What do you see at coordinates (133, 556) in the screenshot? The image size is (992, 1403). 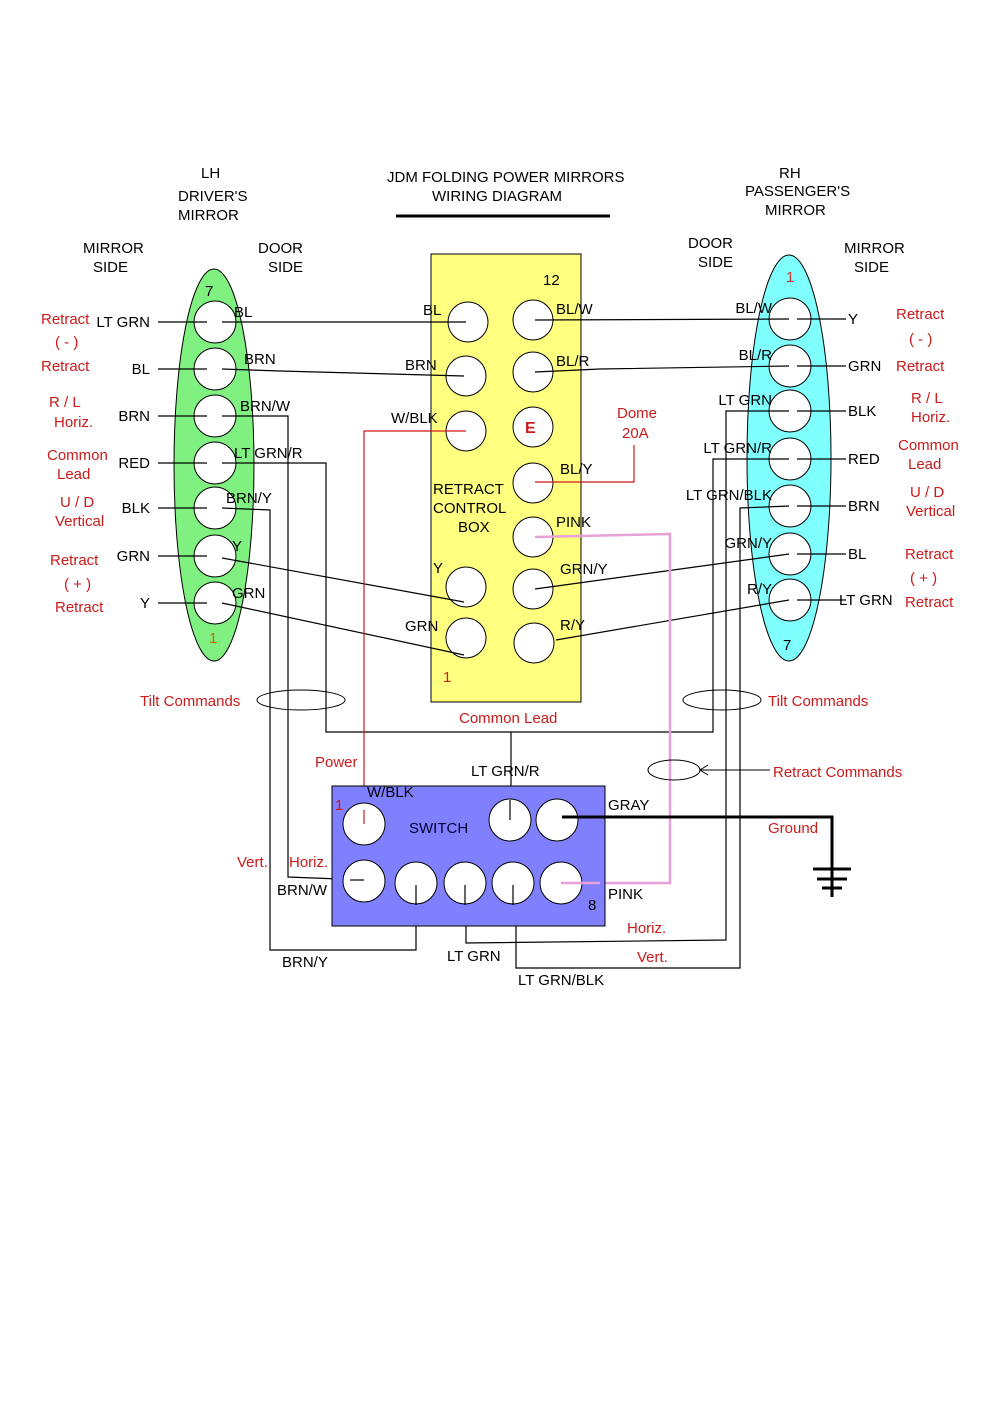 I see `lh-mirror-wire-label: GRN` at bounding box center [133, 556].